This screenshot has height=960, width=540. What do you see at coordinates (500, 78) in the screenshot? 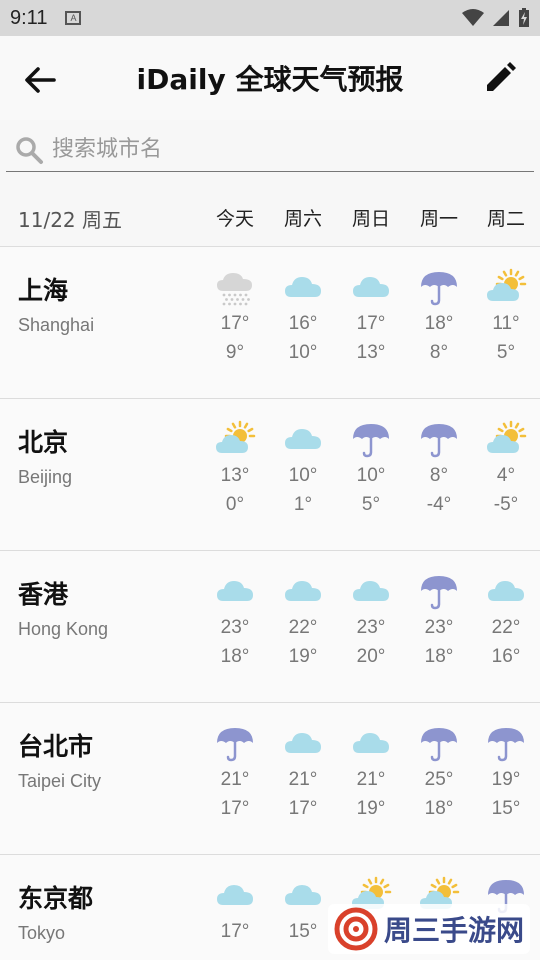
I see `pencil-icon` at bounding box center [500, 78].